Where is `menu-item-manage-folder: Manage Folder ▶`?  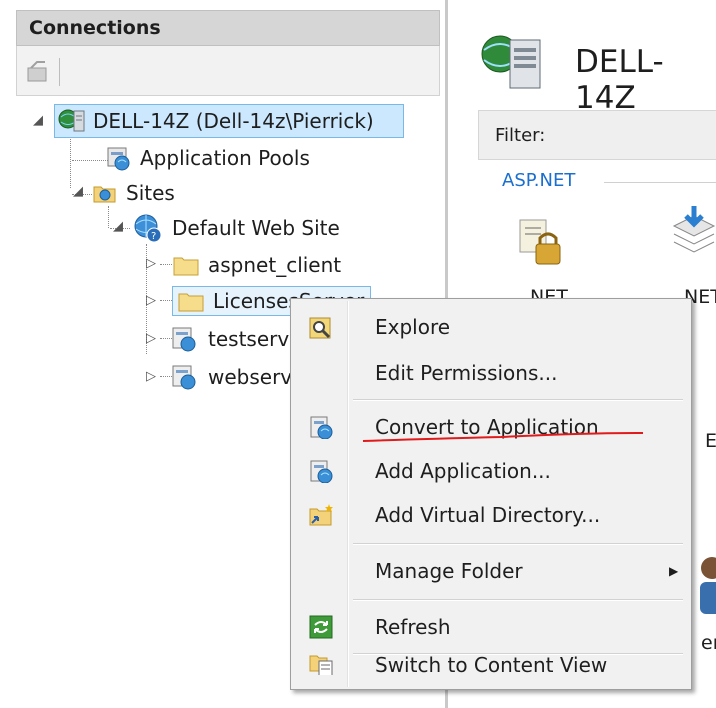
menu-item-manage-folder: Manage Folder ▶ is located at coordinates (491, 571).